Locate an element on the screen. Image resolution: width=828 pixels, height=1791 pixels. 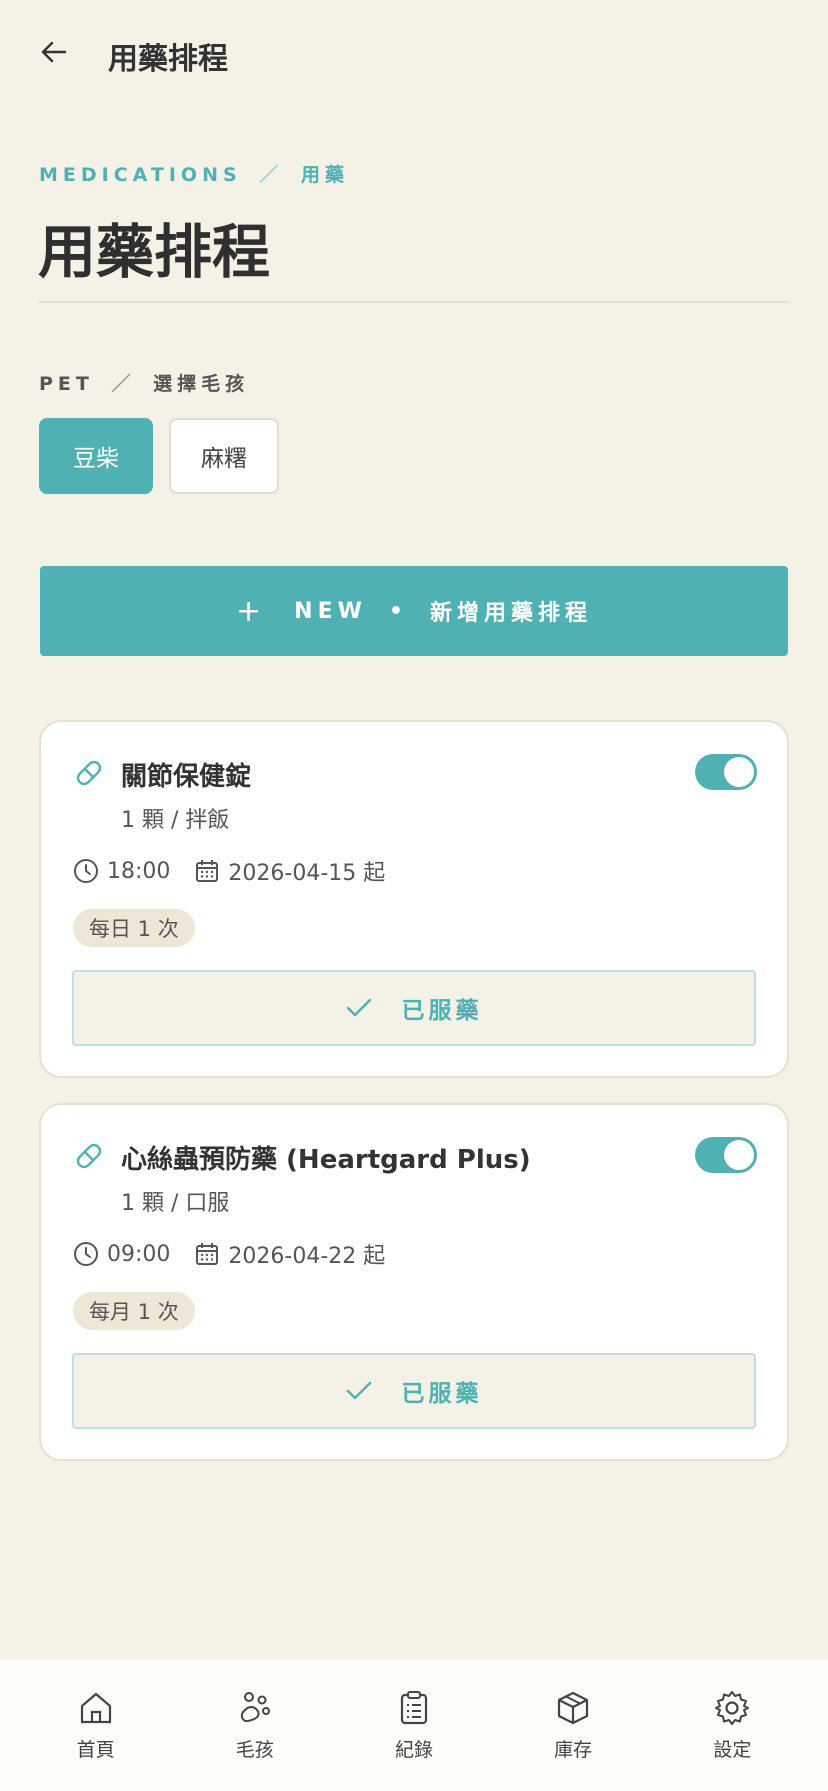
header-title: 用藥排程 is located at coordinates (168, 59).